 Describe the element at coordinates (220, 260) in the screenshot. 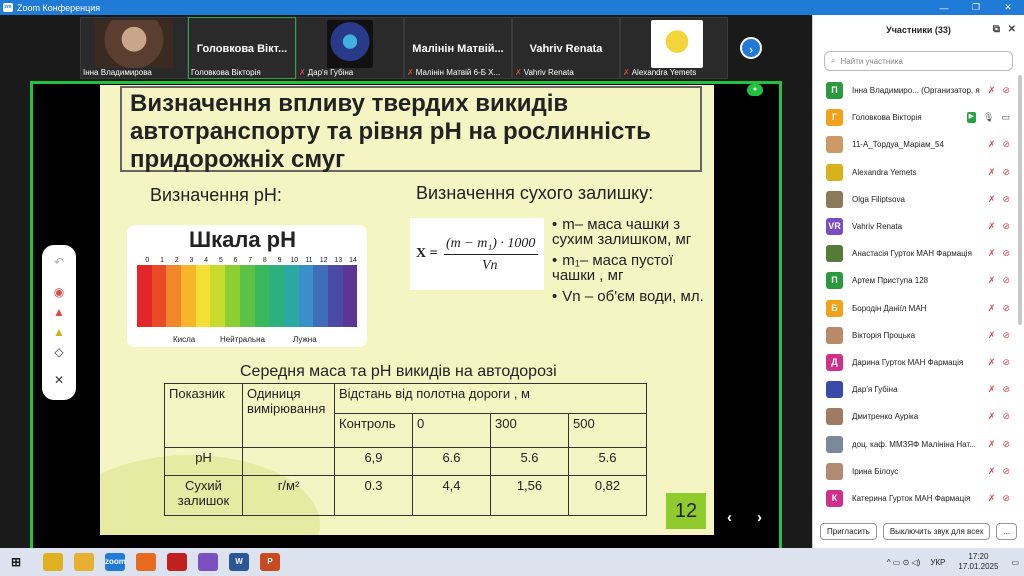

I see `scale-number: 5` at that location.